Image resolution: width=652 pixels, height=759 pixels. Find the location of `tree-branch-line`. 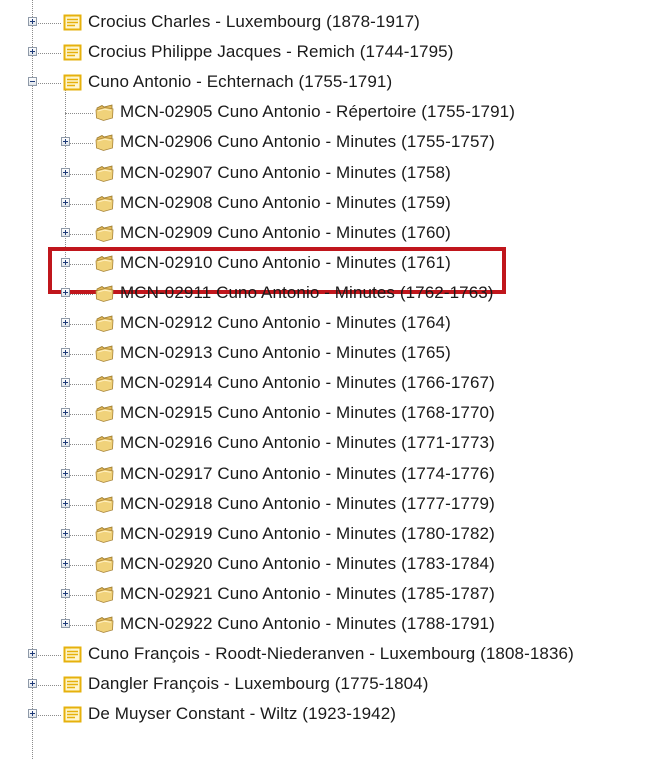

tree-branch-line is located at coordinates (79, 113).